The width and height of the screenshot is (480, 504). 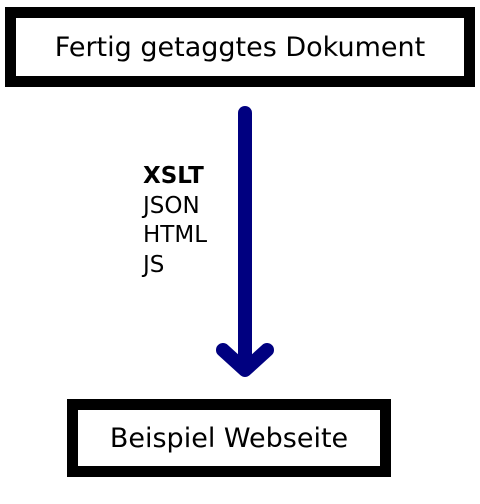 I want to click on arrow-shape, so click(x=245, y=241).